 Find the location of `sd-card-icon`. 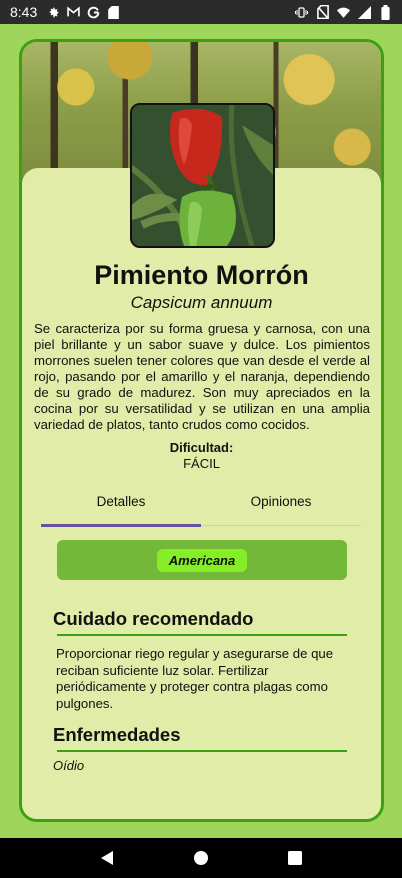

sd-card-icon is located at coordinates (113, 12).